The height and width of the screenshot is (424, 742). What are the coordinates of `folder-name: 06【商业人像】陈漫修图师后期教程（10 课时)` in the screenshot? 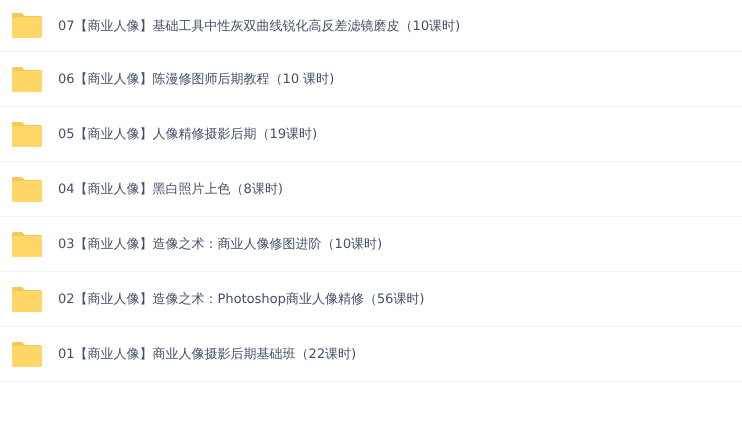 It's located at (196, 79).